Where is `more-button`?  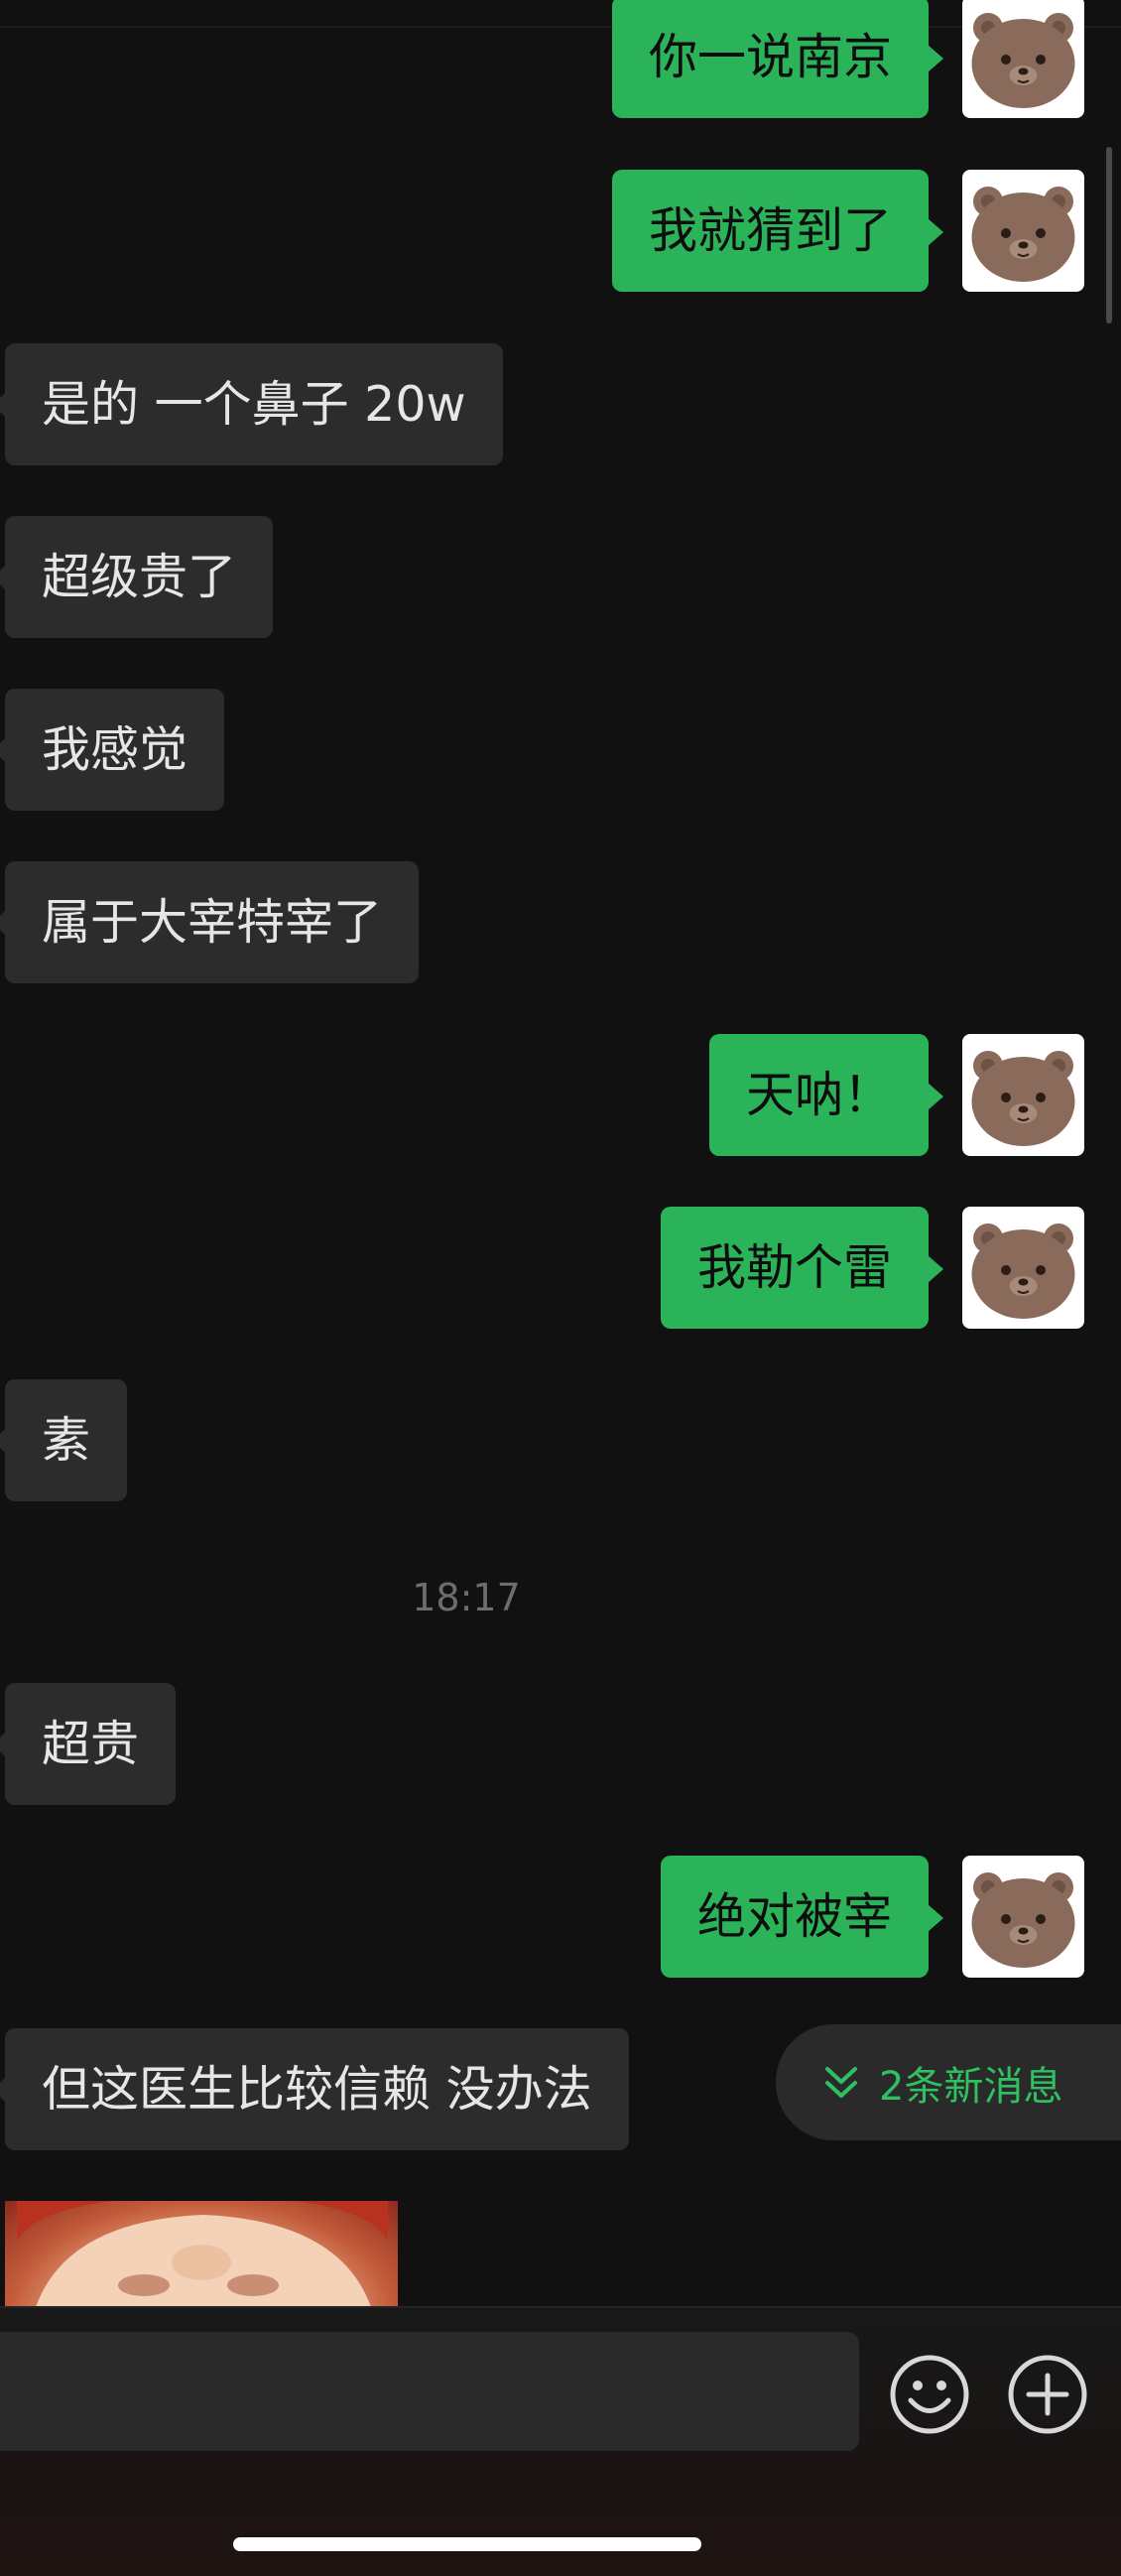
more-button is located at coordinates (1047, 2395).